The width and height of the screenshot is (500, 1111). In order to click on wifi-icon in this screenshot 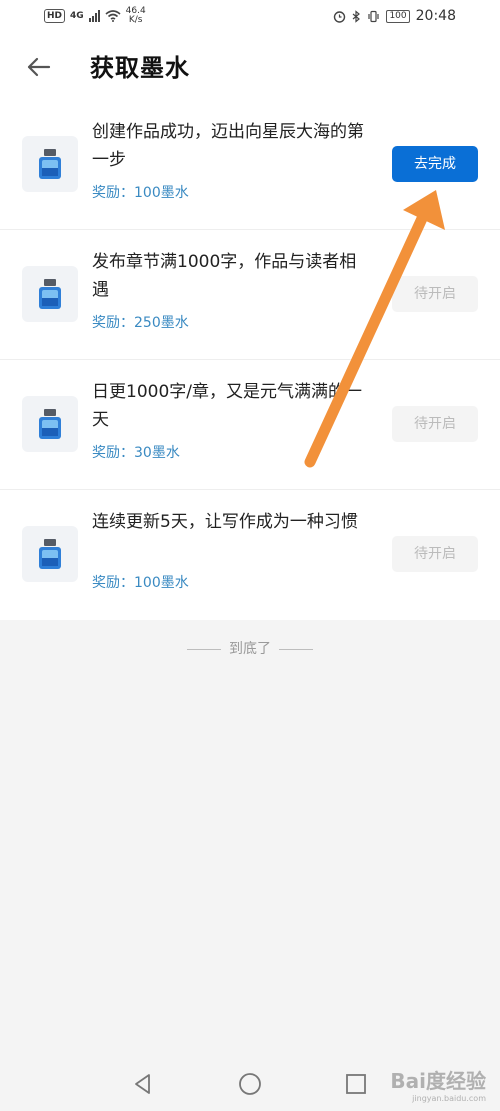, I will do `click(113, 16)`.